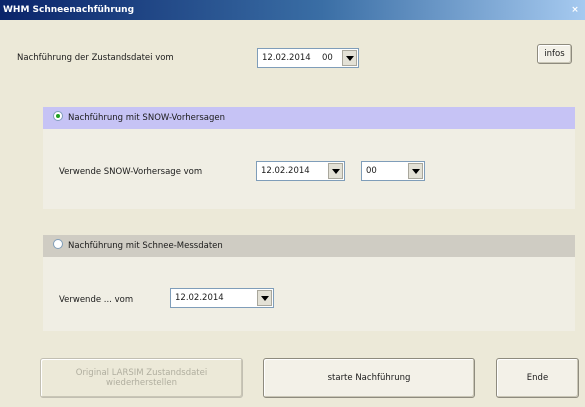  I want to click on mess-radio-button, so click(58, 244).